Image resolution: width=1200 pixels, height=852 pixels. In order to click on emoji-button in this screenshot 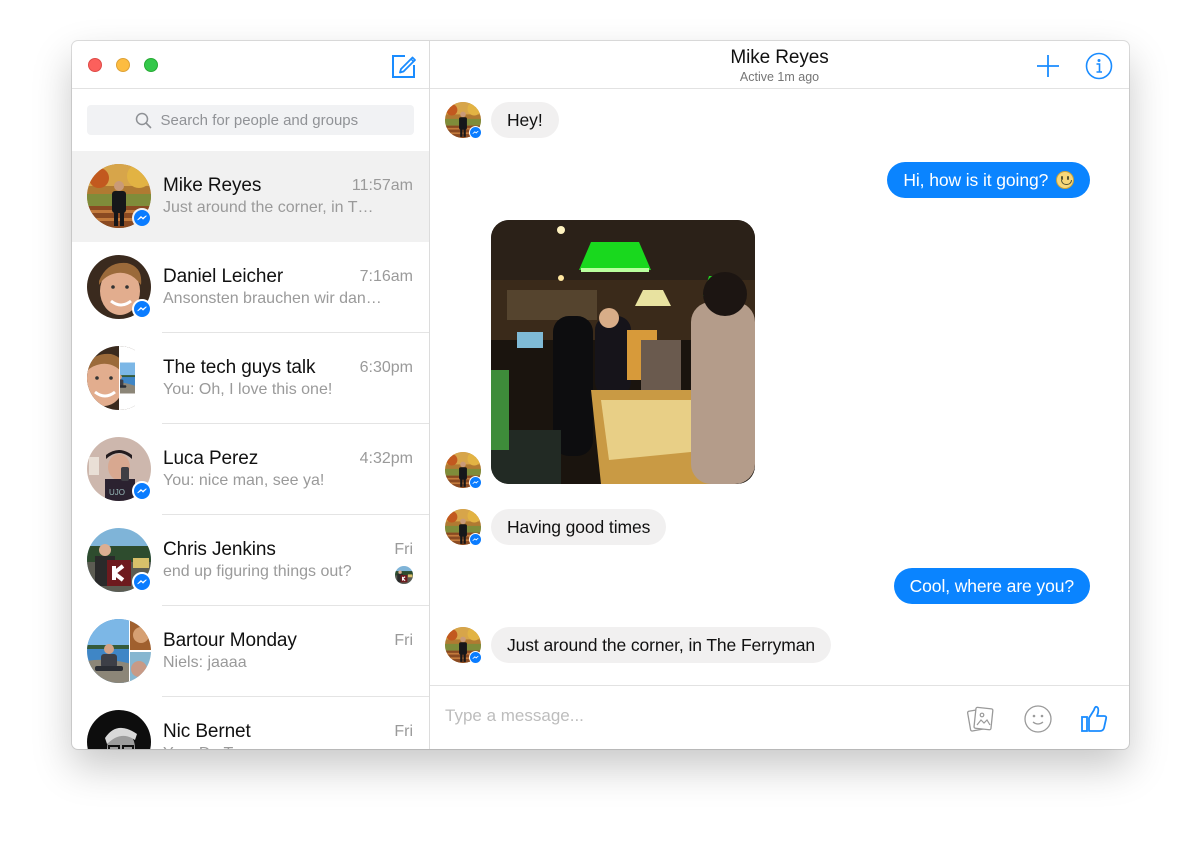, I will do `click(1038, 719)`.